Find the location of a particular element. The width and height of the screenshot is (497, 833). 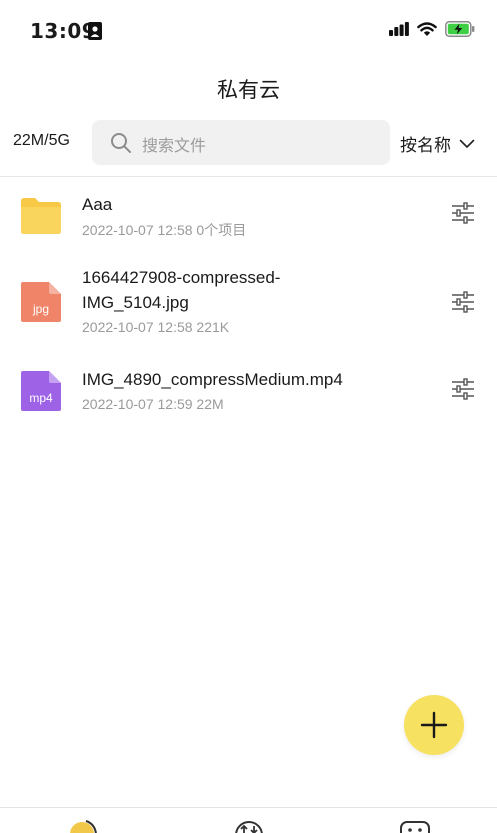

search-placeholder: 搜索文件 is located at coordinates (174, 145).